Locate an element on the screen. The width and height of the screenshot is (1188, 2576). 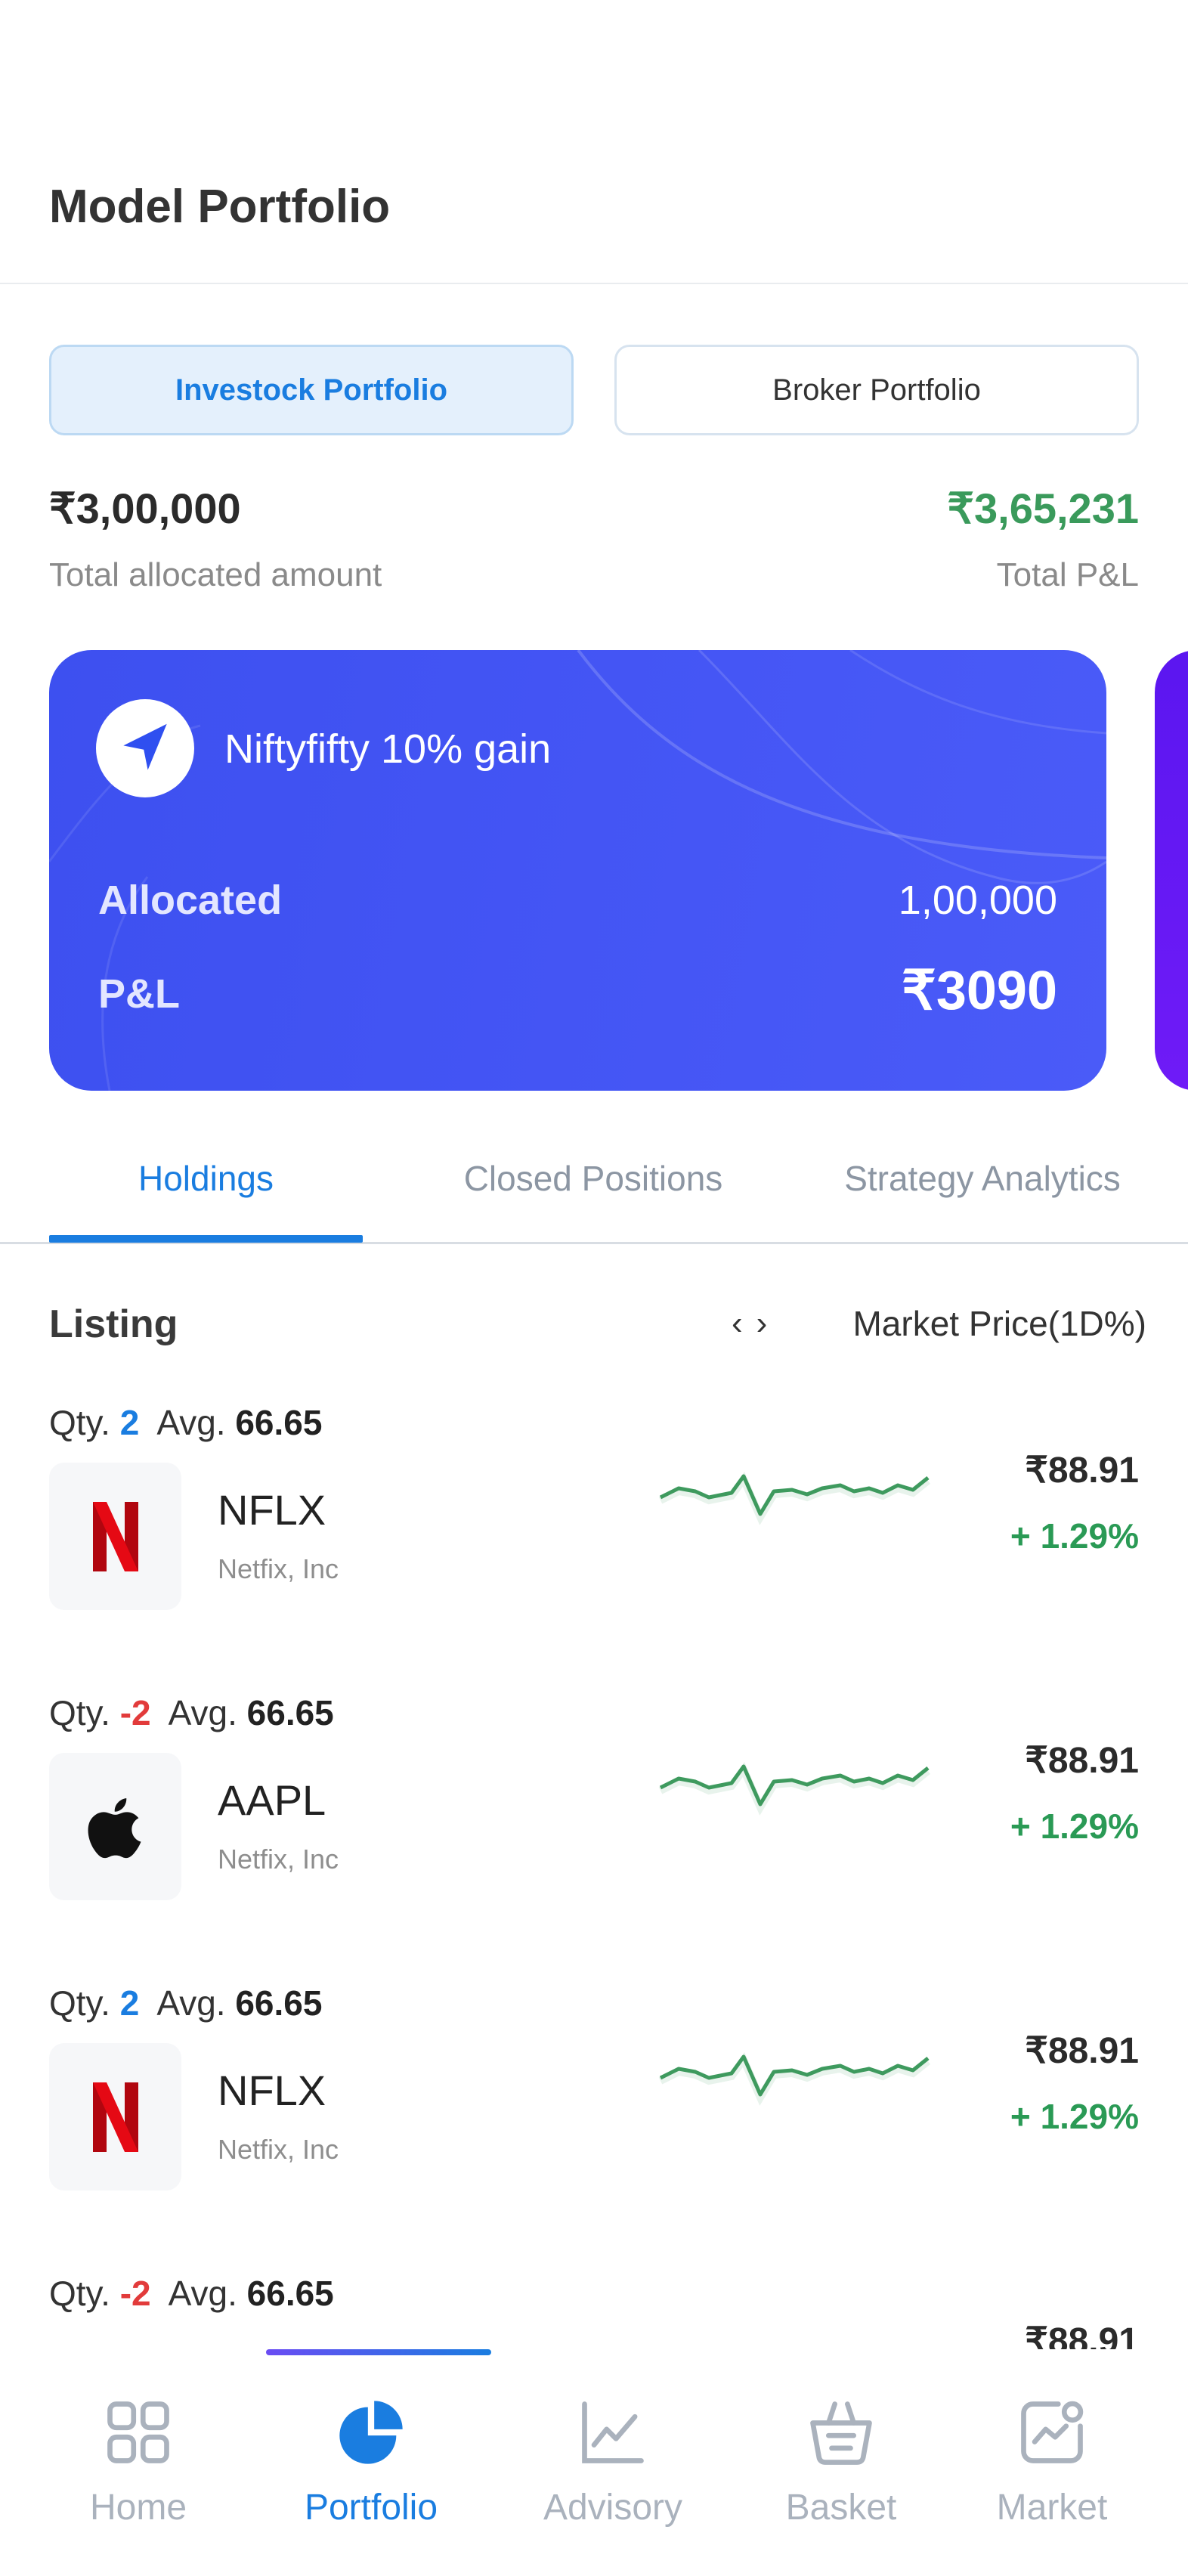
nav-label: Basket is located at coordinates (841, 2508).